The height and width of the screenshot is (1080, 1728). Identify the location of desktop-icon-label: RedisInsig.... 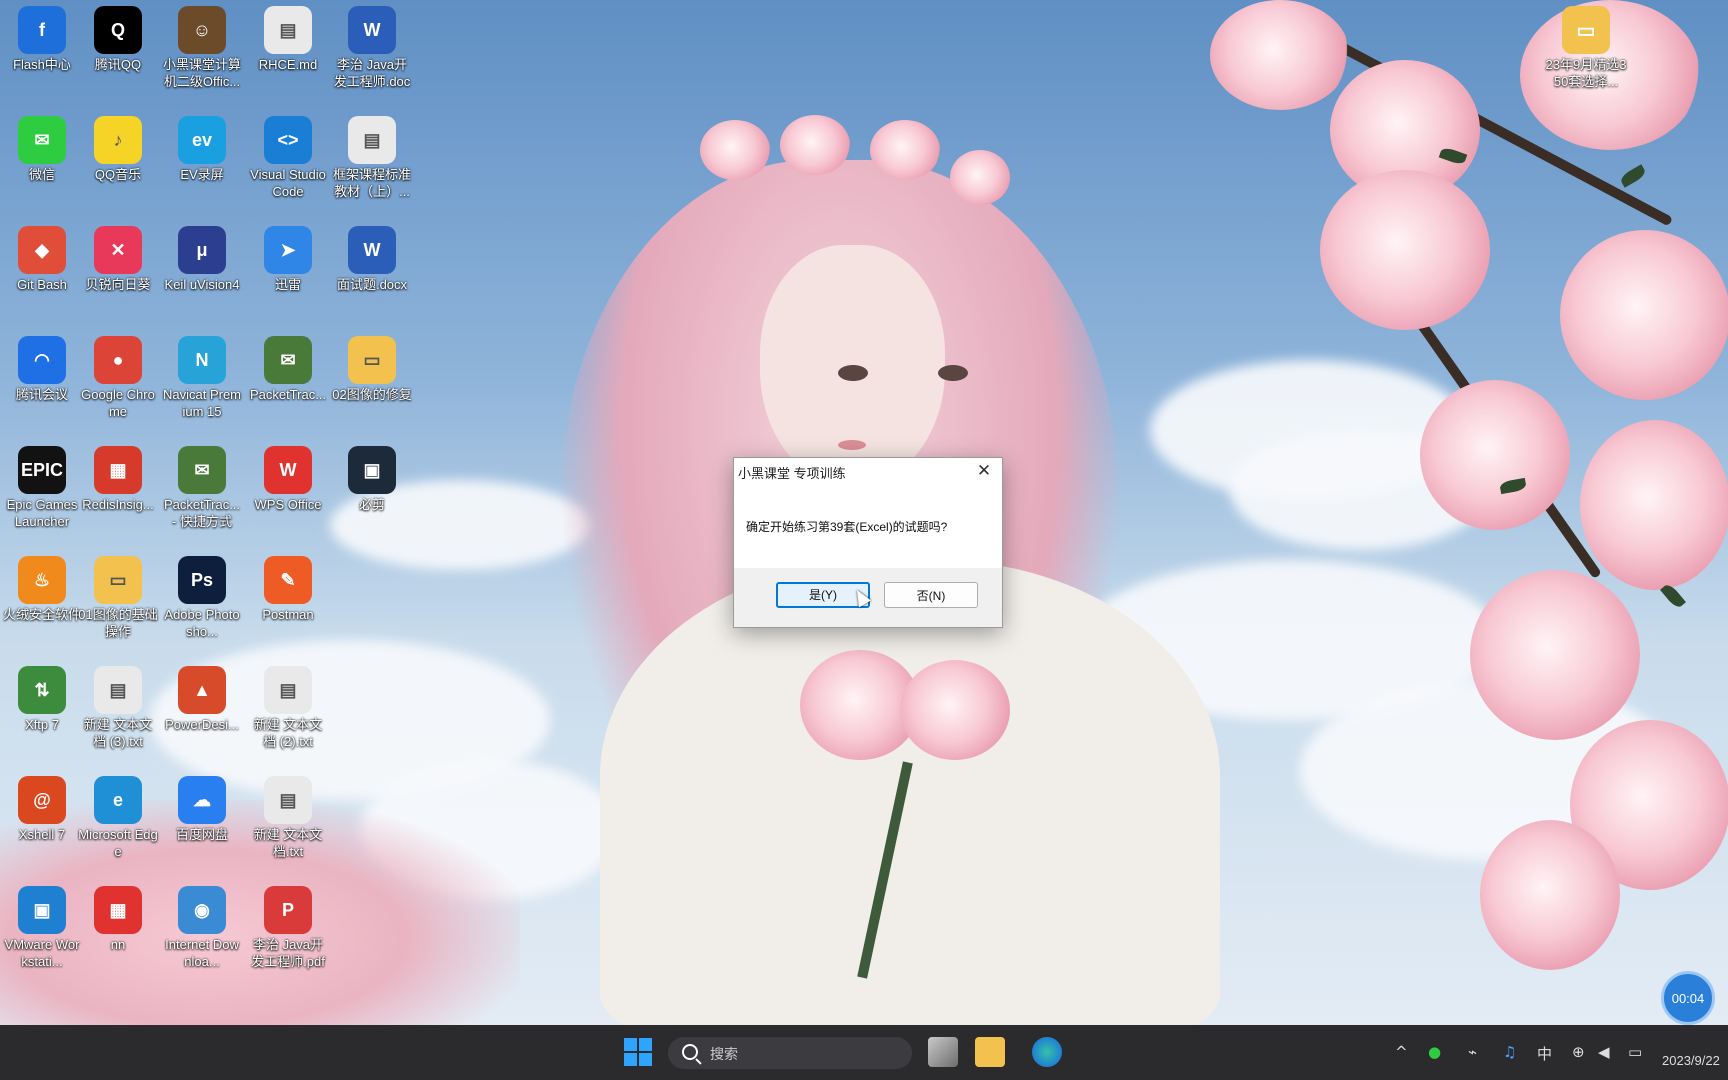
(118, 504).